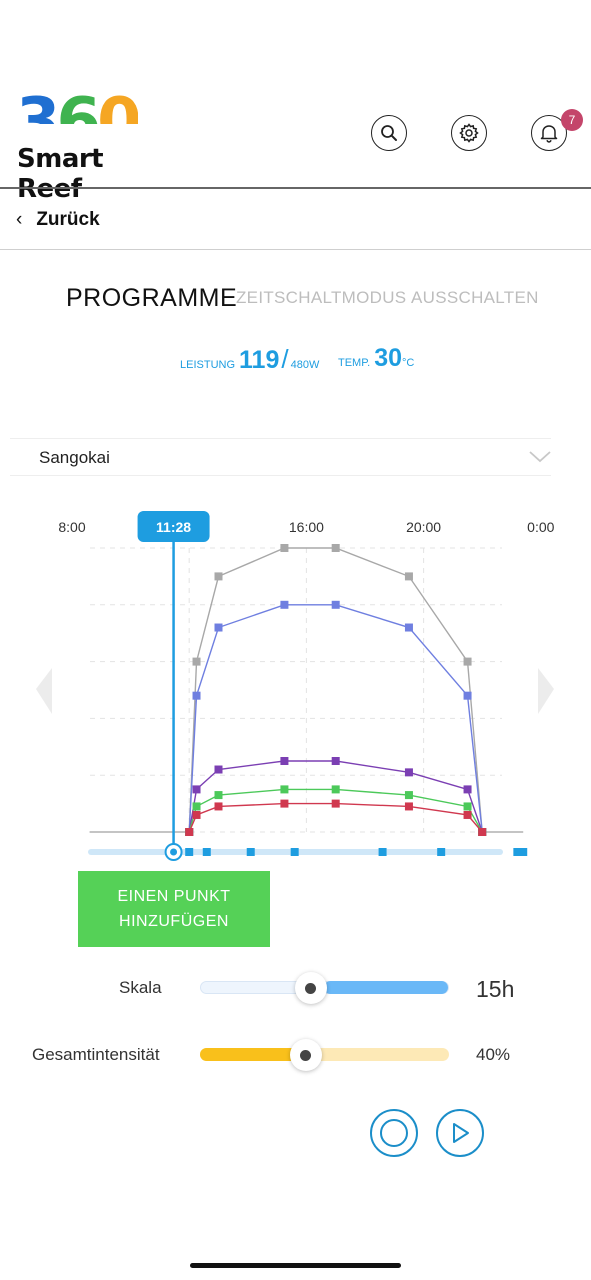 The image size is (591, 1280). I want to click on x-tick-label: 16:00, so click(306, 527).